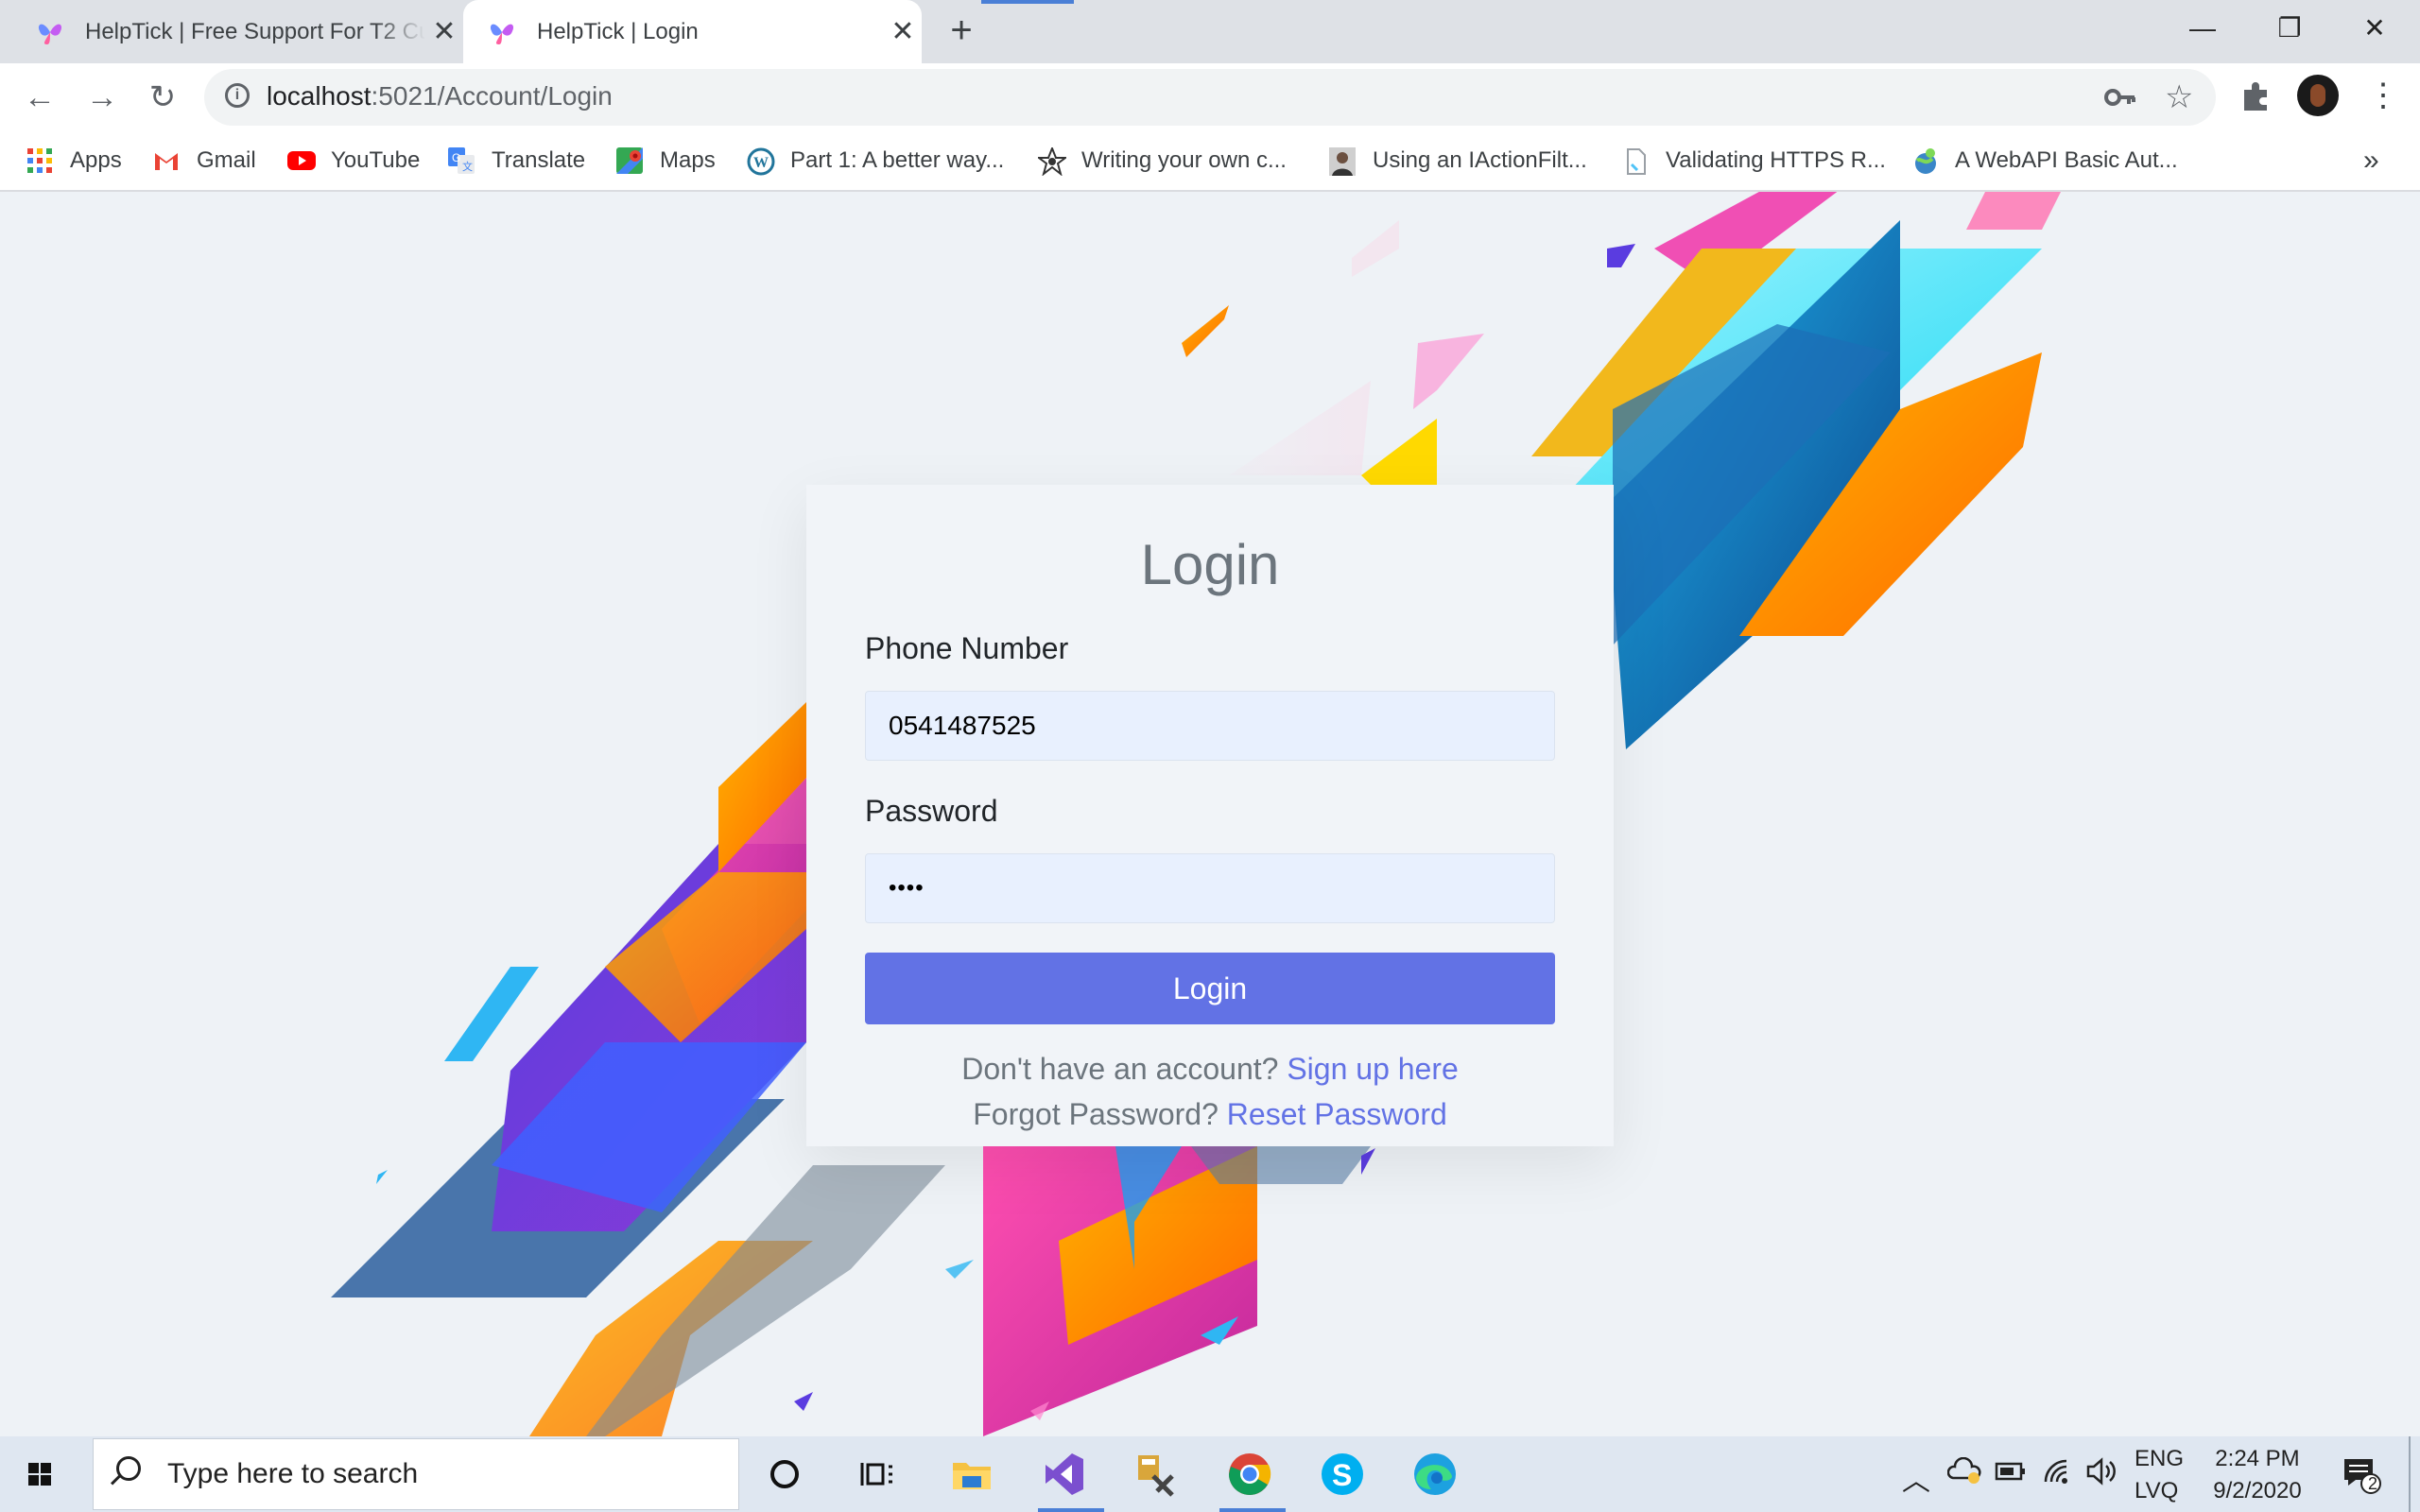 The width and height of the screenshot is (2420, 1512). I want to click on svg-text: 文, so click(467, 166).